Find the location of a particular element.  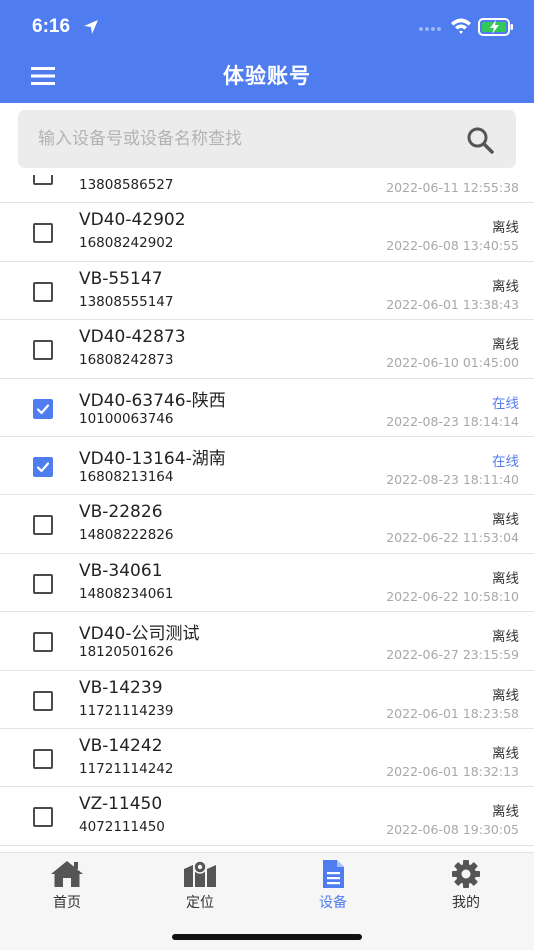

device-row: VB-14242 11721114242 离线 2022-06-01 18:32:13 is located at coordinates (267, 758).